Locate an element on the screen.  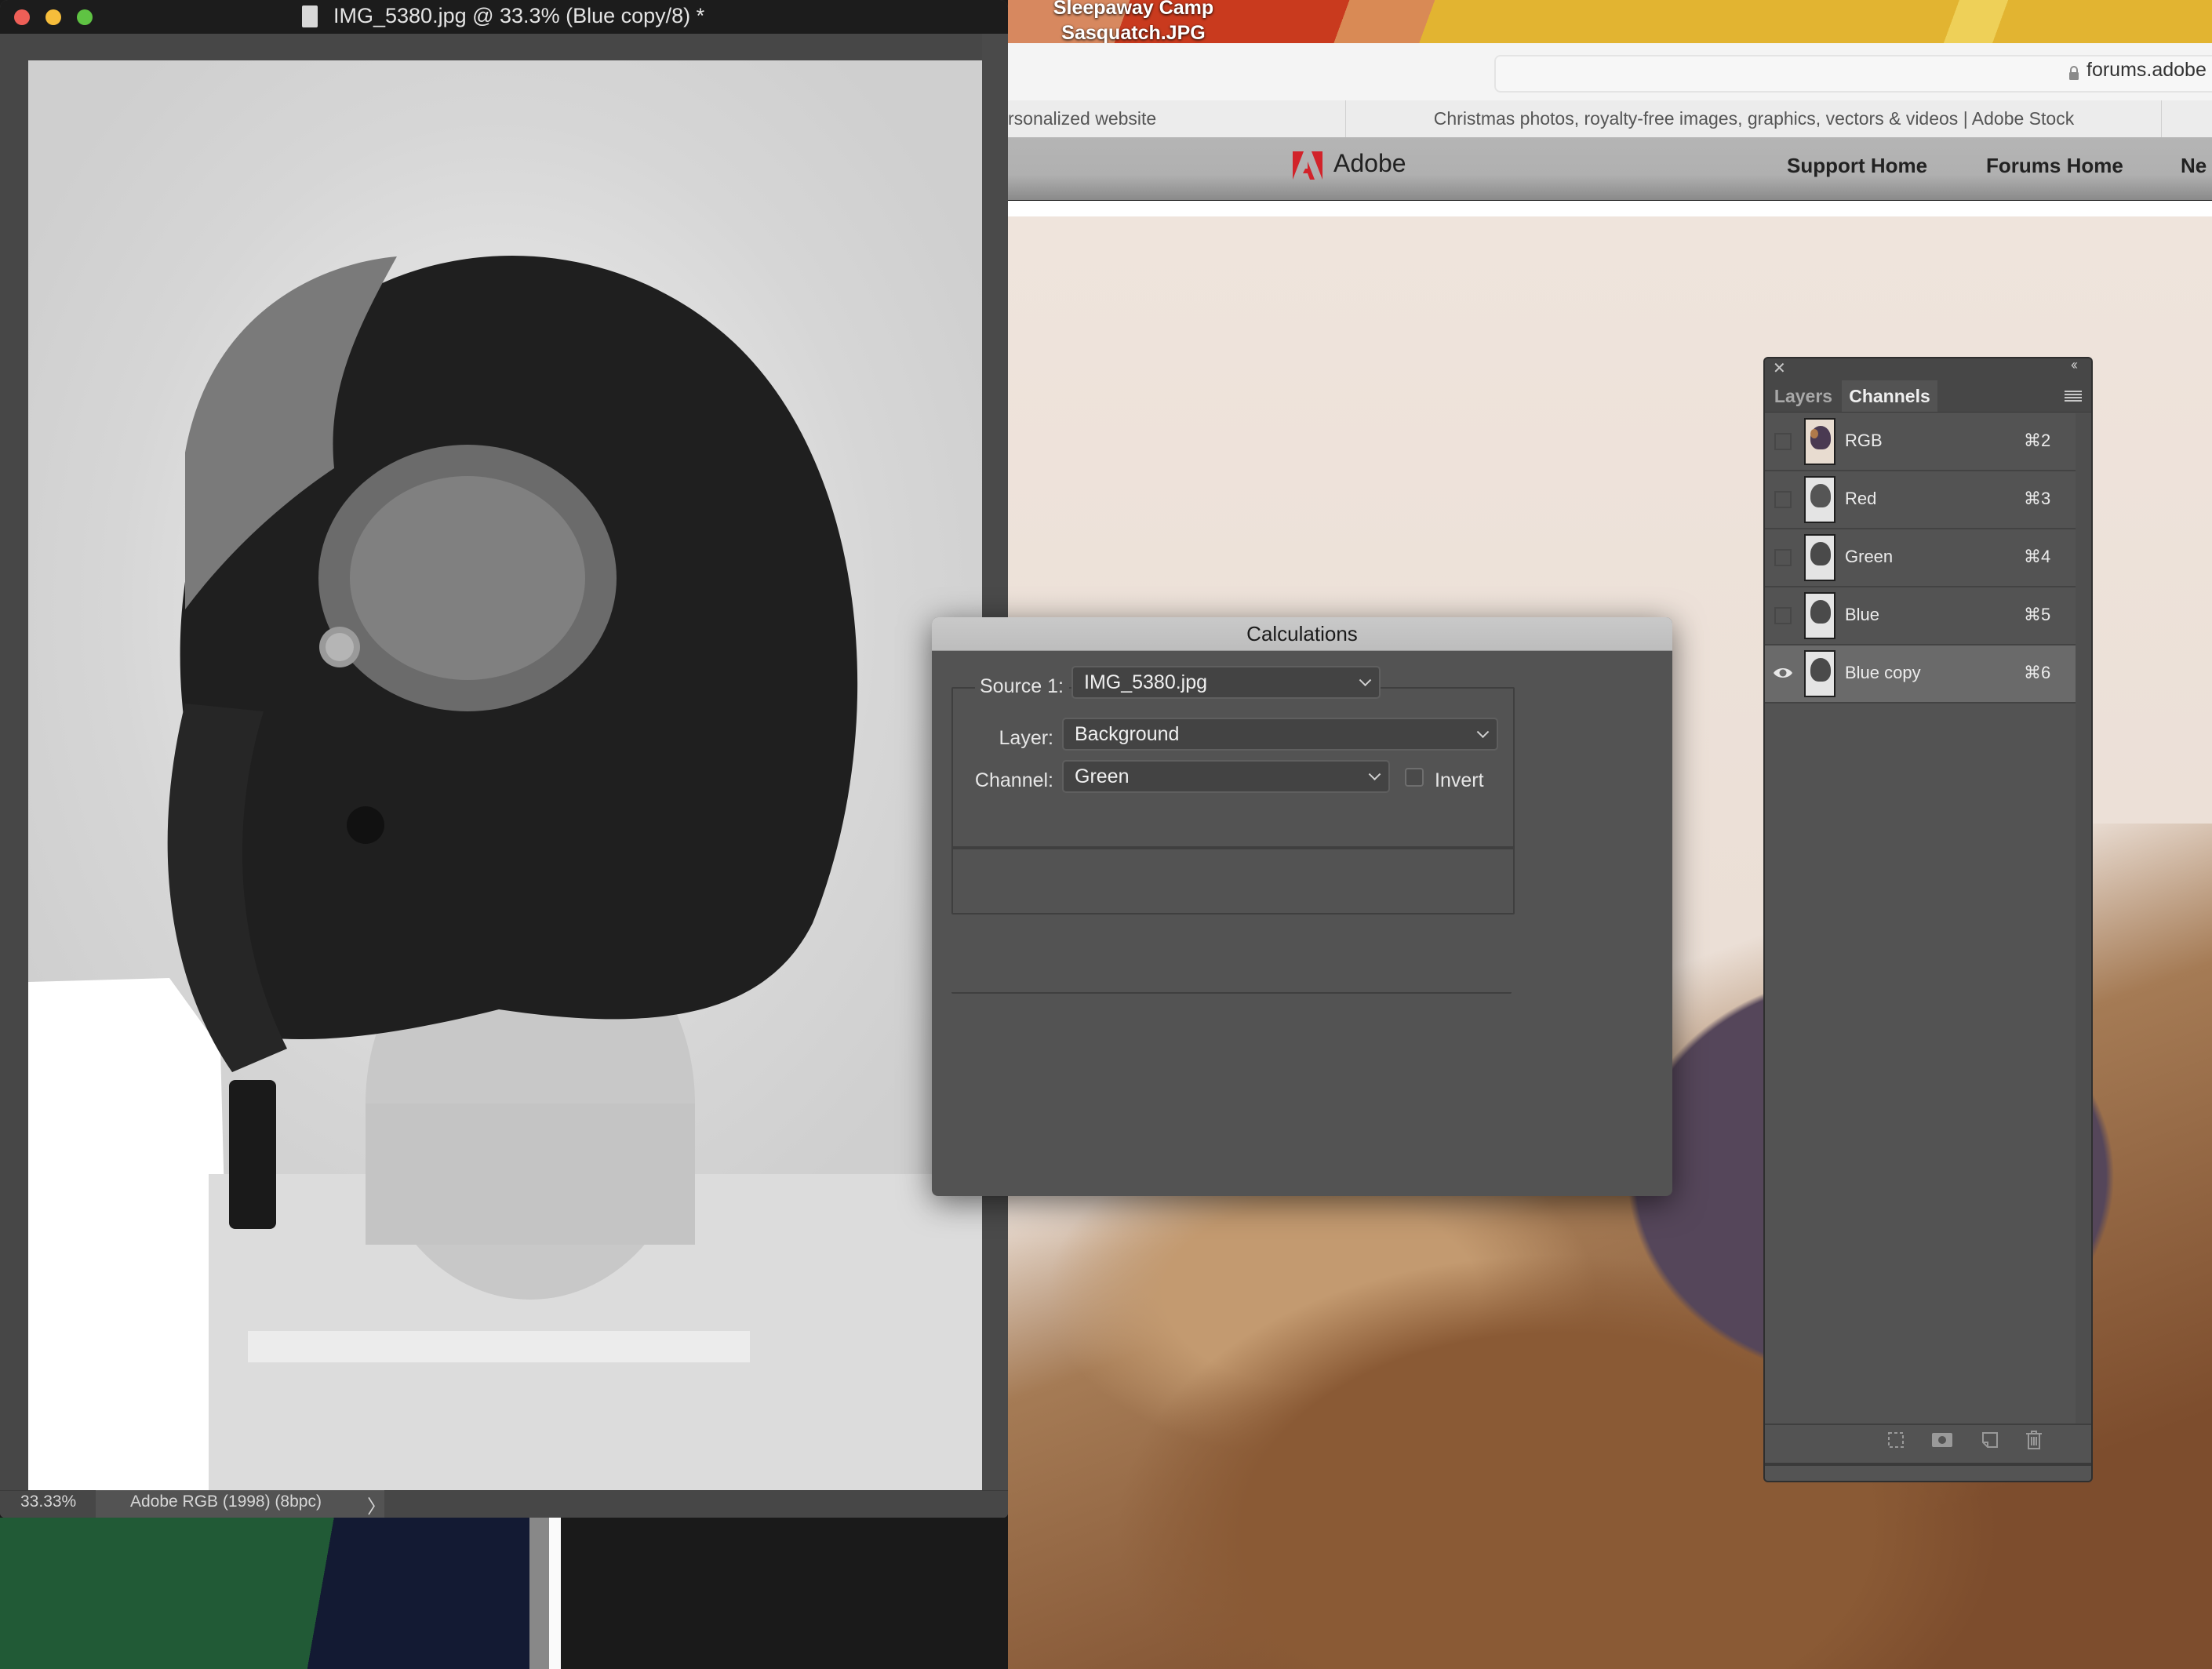
nav-support-home: Support Home is located at coordinates (1857, 166).